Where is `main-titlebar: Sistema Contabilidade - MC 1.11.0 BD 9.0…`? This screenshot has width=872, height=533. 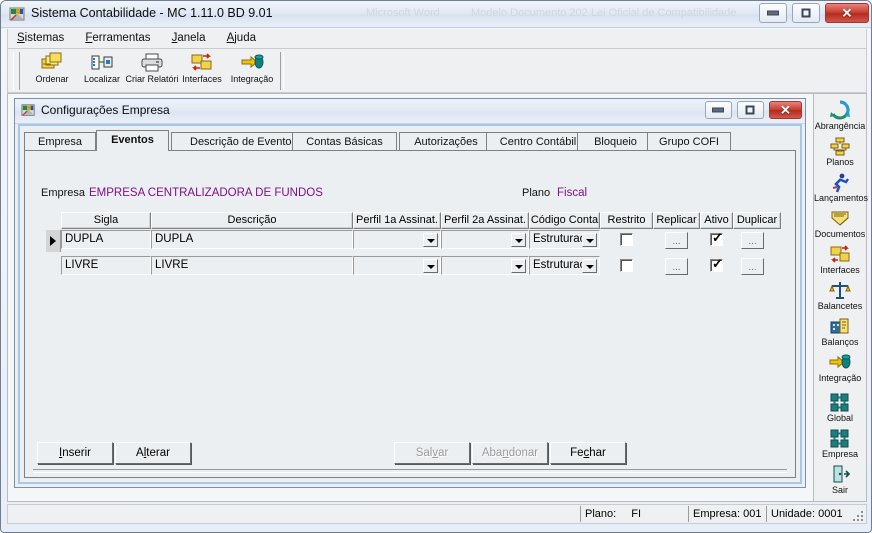 main-titlebar: Sistema Contabilidade - MC 1.11.0 BD 9.0… is located at coordinates (436, 14).